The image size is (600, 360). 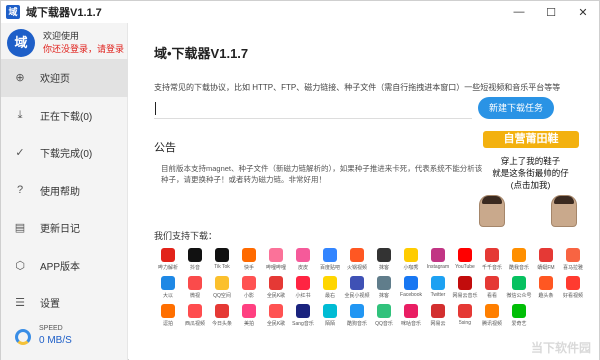 What do you see at coordinates (20, 78) in the screenshot?
I see `plus-circle-icon: ⊕` at bounding box center [20, 78].